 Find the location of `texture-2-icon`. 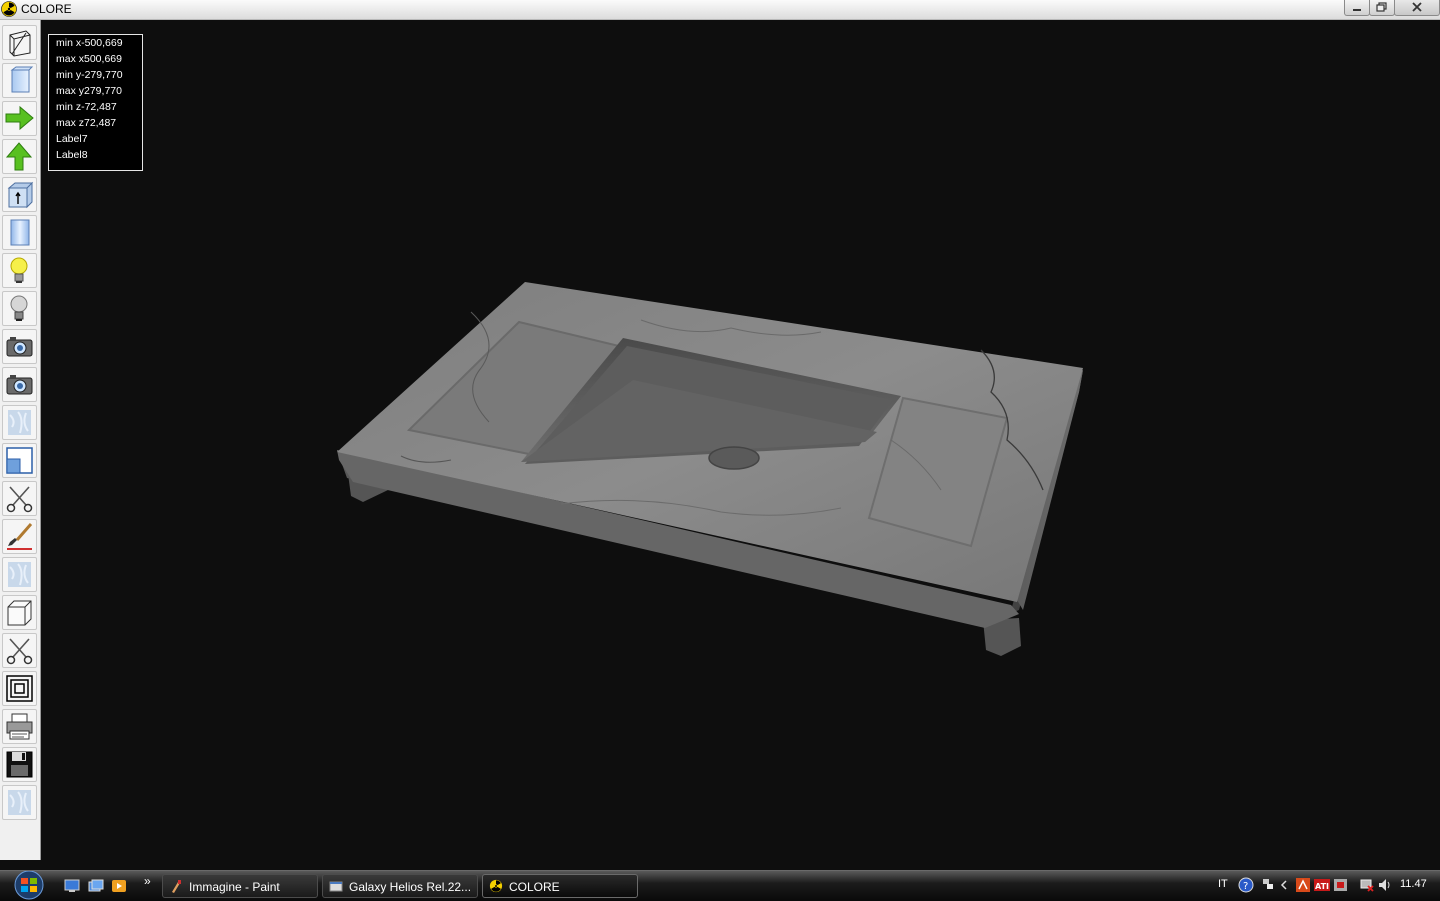

texture-2-icon is located at coordinates (19, 574).